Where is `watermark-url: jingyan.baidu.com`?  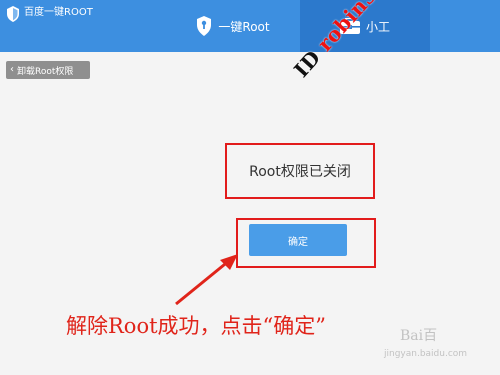 watermark-url: jingyan.baidu.com is located at coordinates (426, 354).